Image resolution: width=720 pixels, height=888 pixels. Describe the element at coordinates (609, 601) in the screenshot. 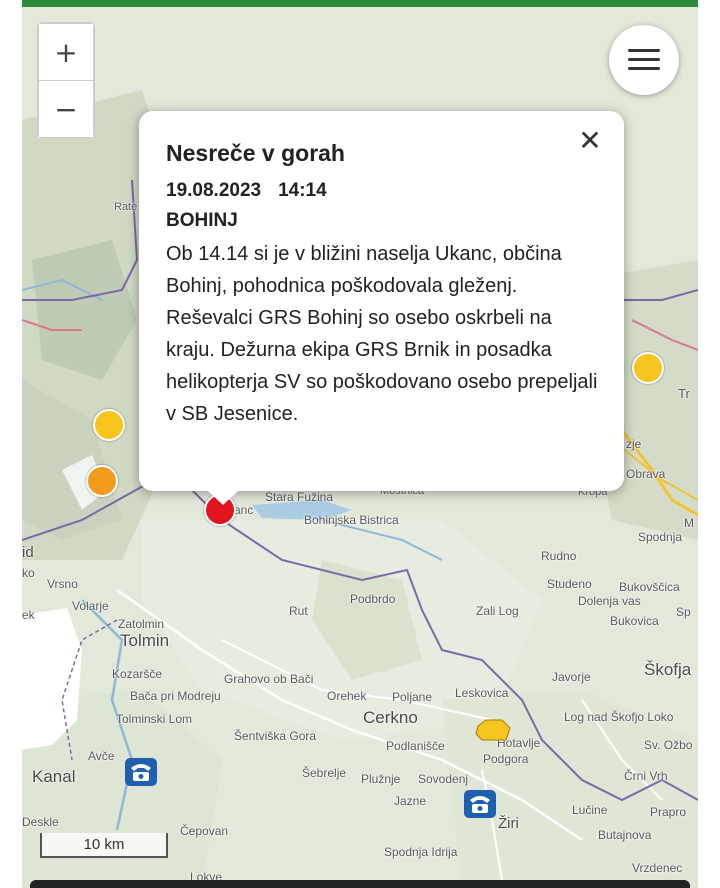

I see `place-label: Dolenja vas` at that location.